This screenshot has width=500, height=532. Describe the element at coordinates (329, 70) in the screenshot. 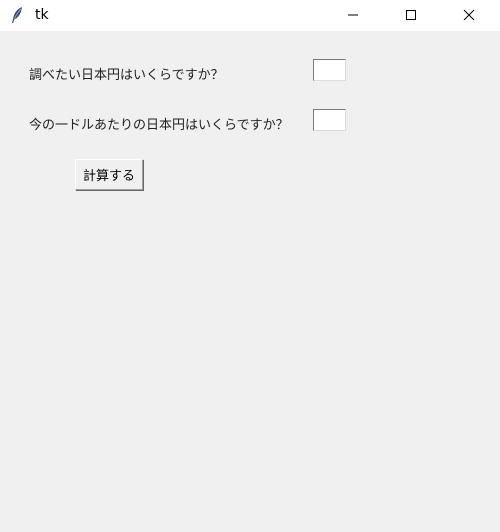

I see `yen-amount-input` at that location.